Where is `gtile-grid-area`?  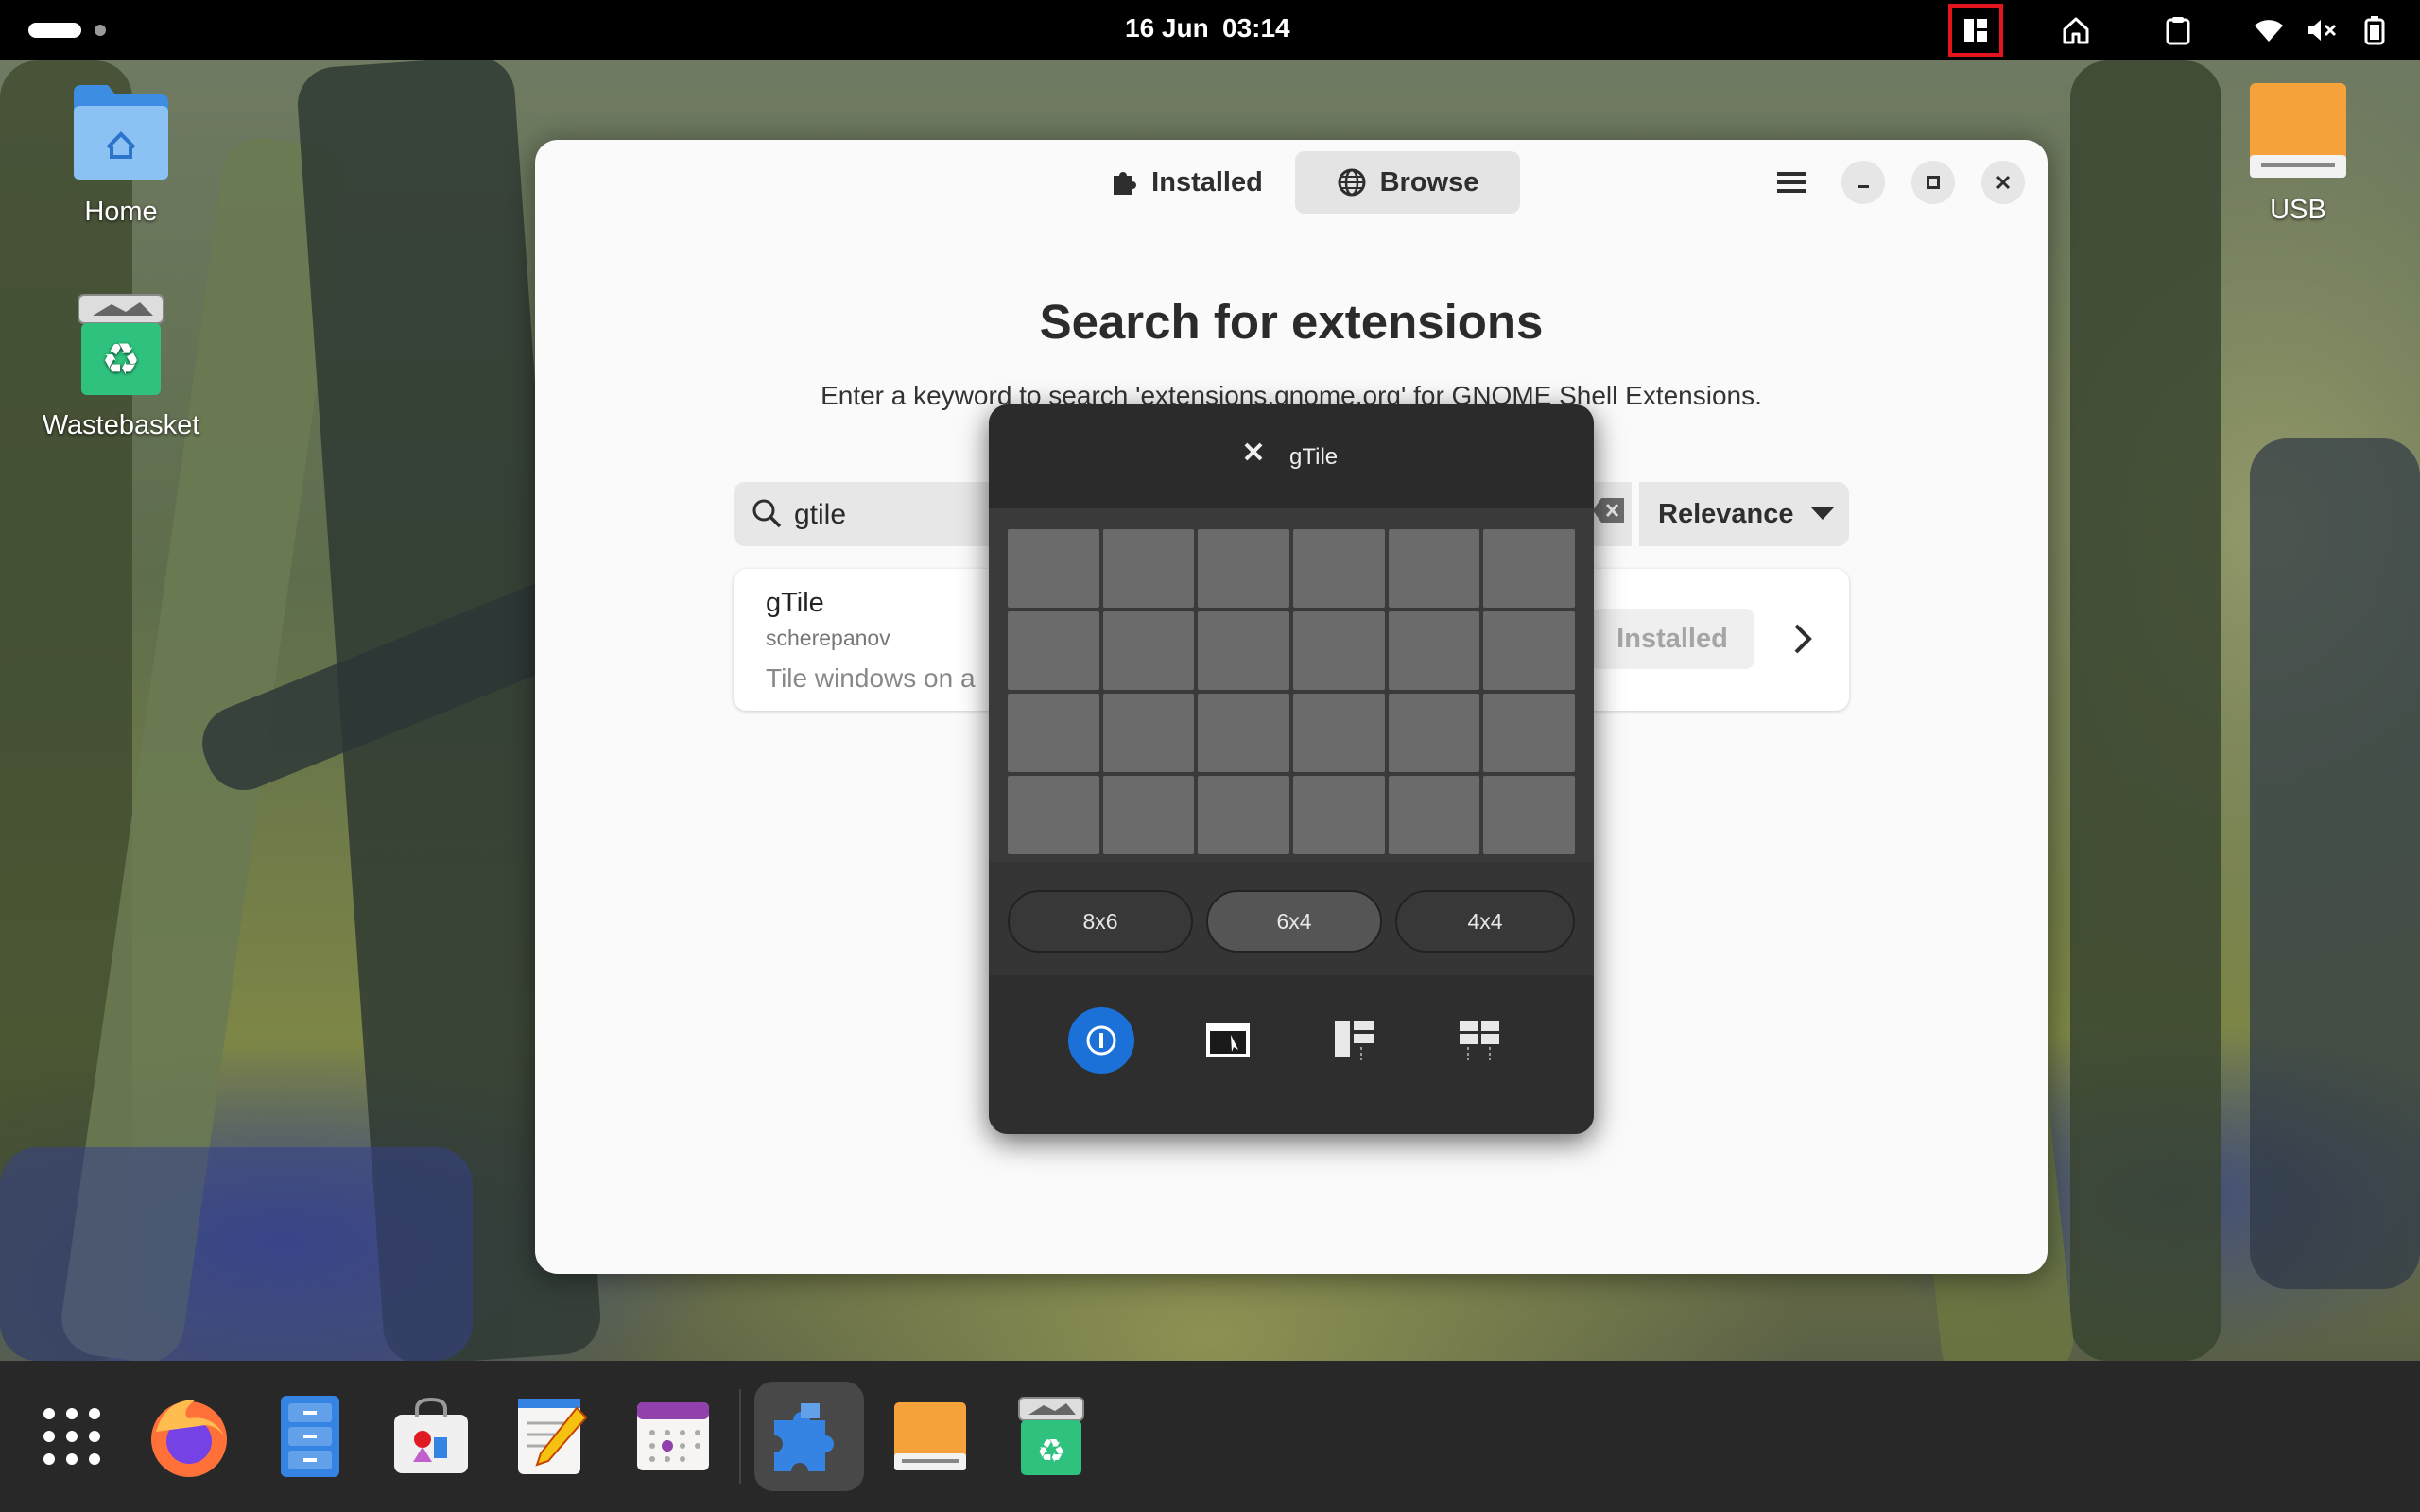
gtile-grid-area is located at coordinates (1291, 685).